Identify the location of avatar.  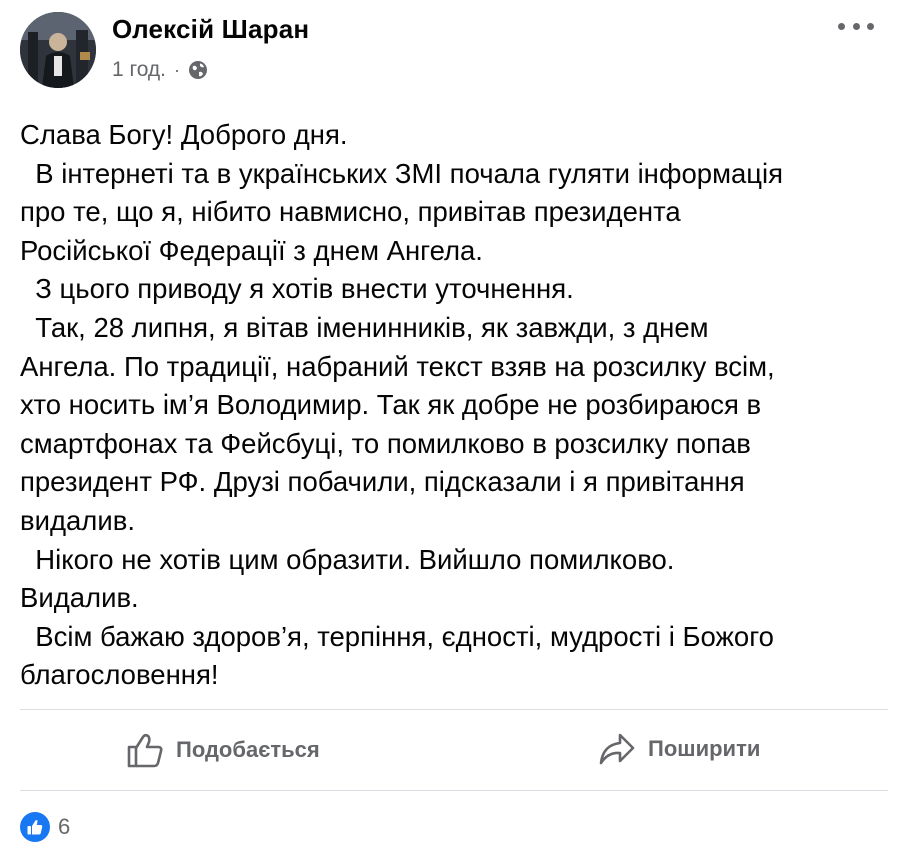
(58, 50).